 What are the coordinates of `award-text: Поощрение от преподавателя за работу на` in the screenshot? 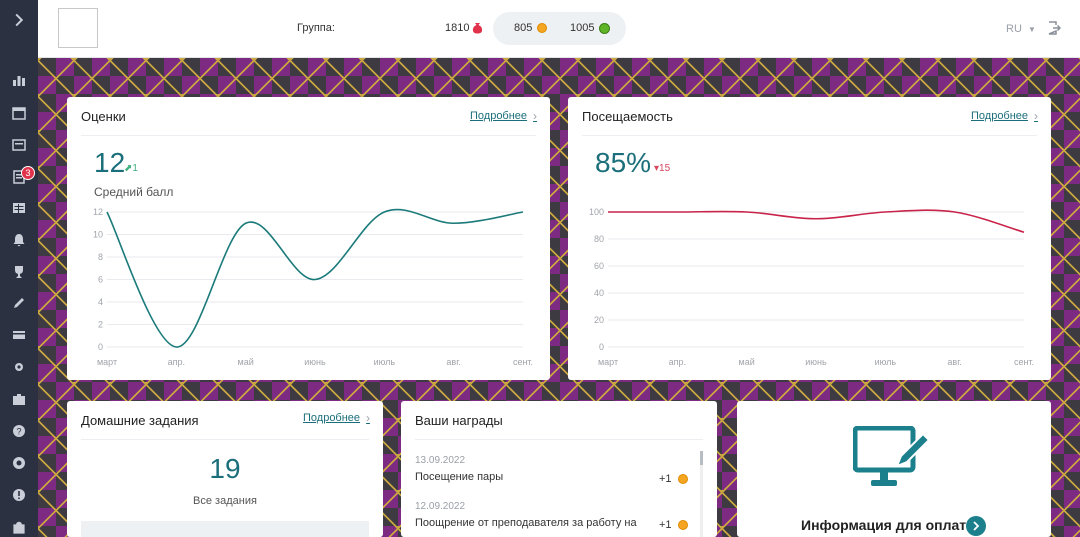 It's located at (526, 523).